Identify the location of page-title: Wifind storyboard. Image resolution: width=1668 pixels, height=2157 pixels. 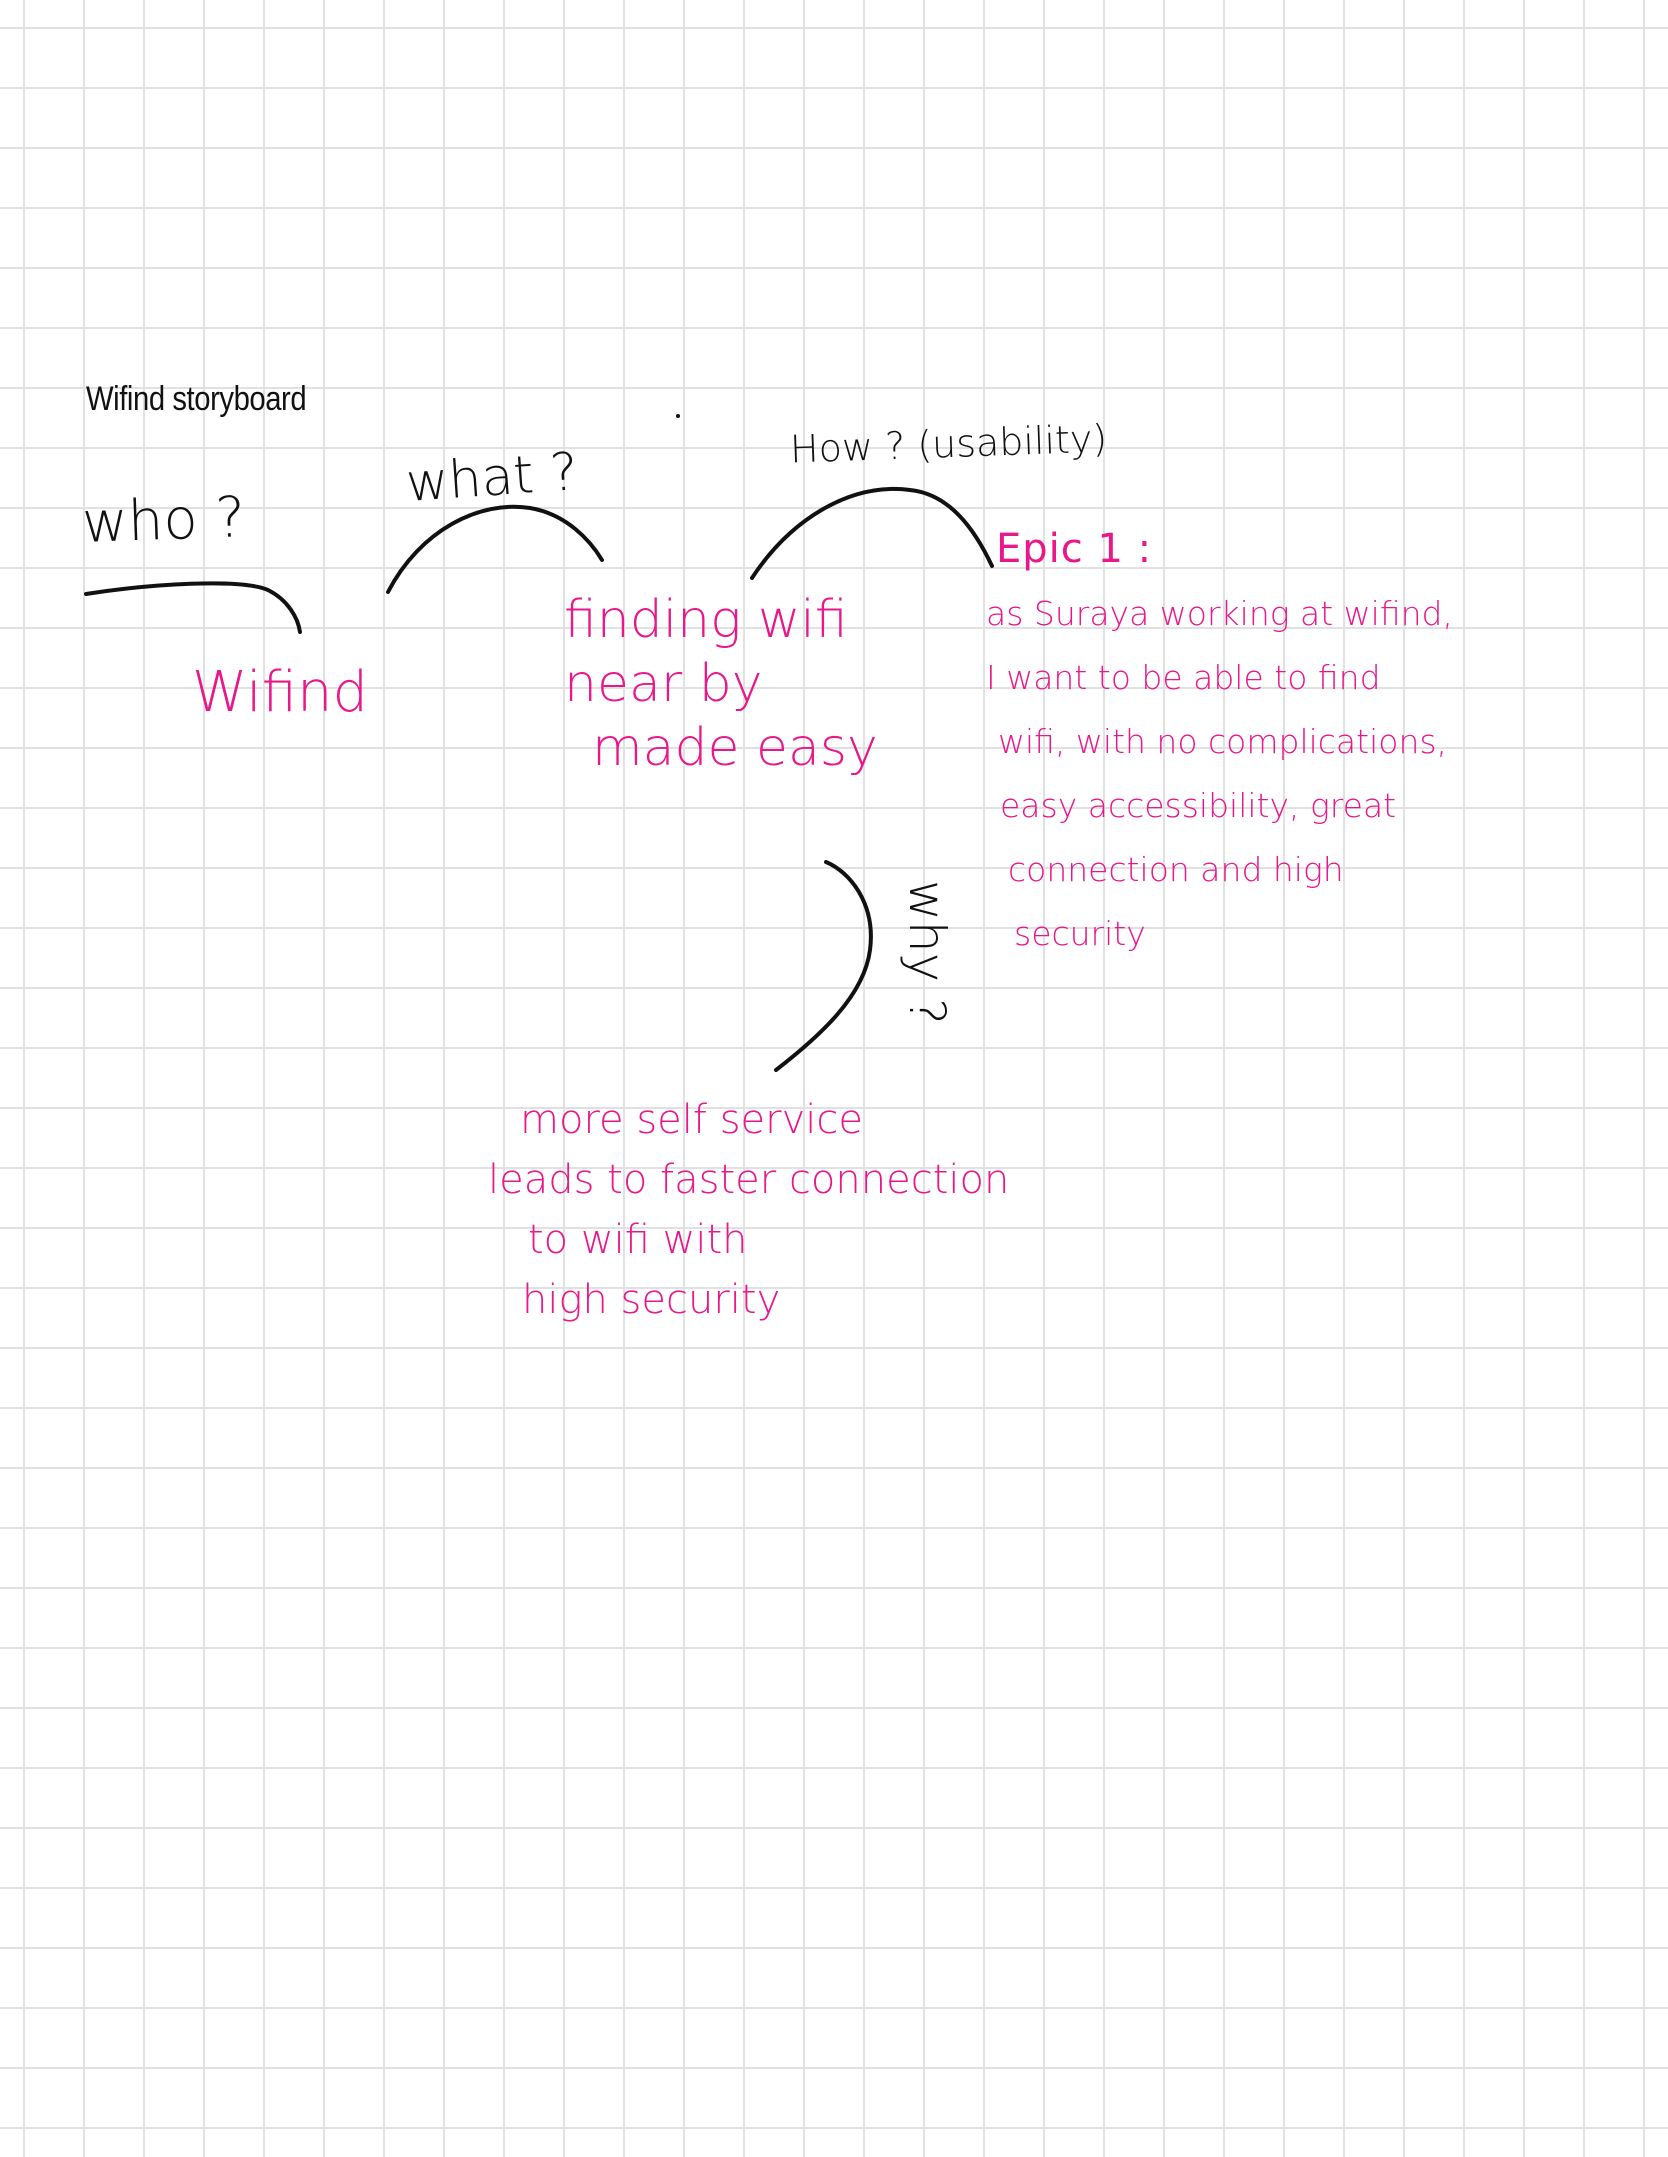
(196, 399).